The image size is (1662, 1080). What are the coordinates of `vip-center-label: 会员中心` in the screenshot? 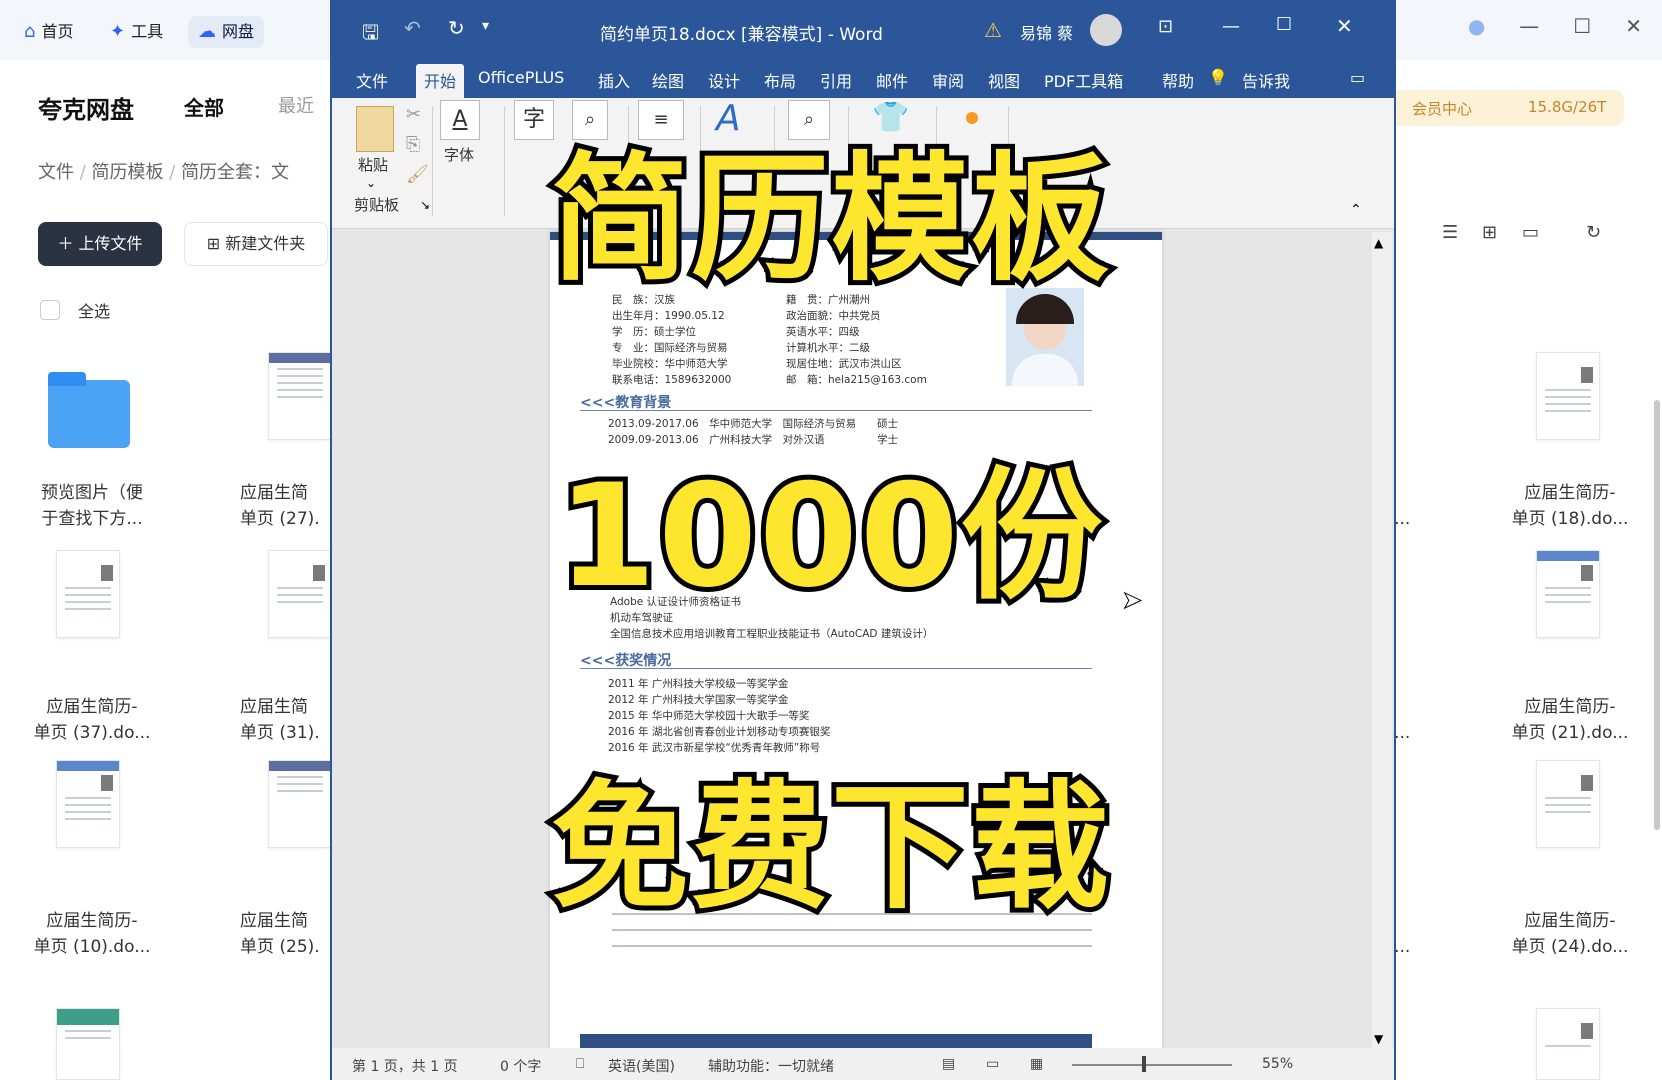 It's located at (1442, 109).